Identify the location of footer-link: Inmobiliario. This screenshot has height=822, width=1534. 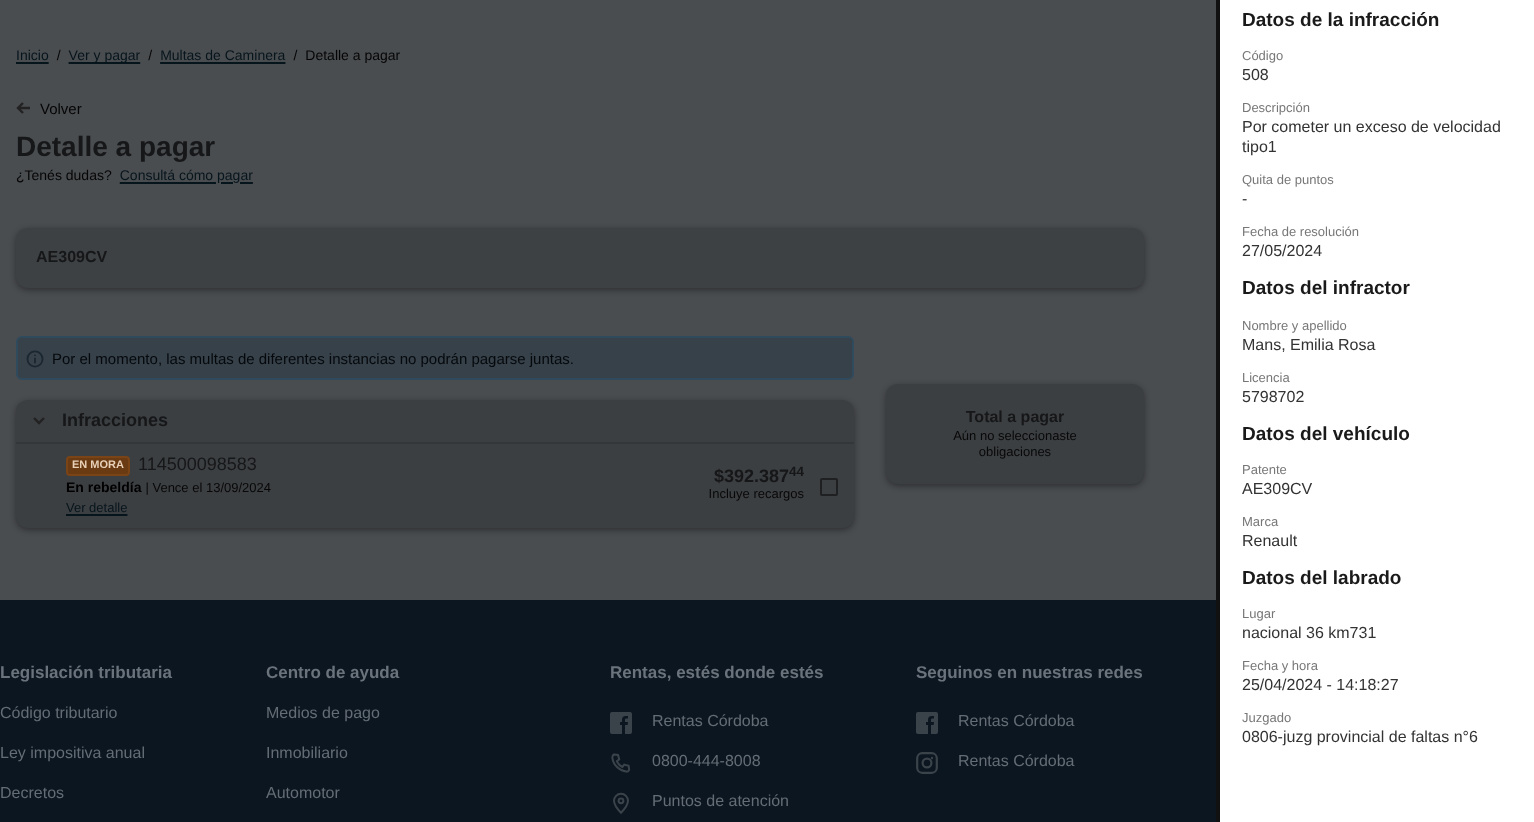
(438, 762).